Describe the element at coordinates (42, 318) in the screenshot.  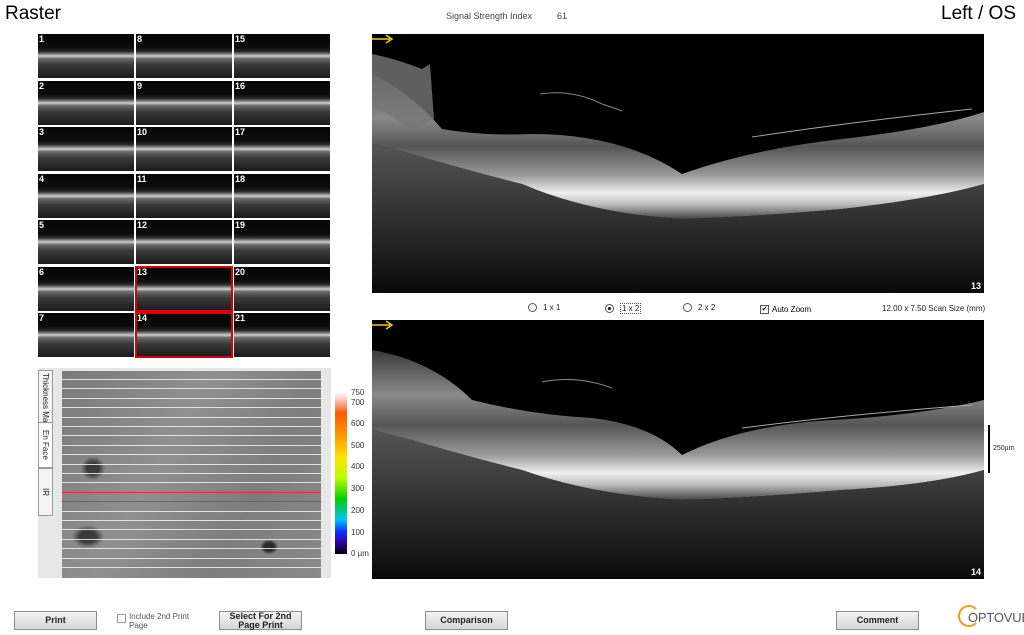
I see `thumbnail-number: 7` at that location.